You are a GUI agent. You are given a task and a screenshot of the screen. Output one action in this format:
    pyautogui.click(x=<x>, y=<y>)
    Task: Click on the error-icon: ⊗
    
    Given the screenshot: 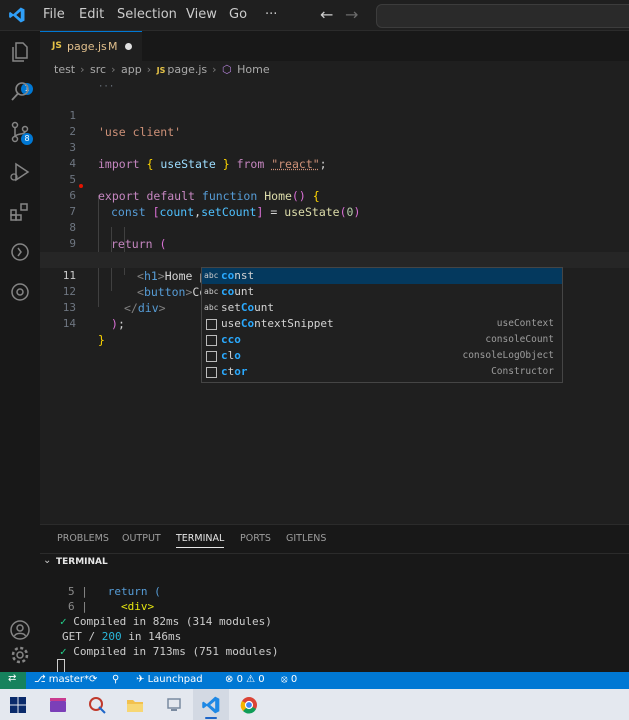 What is the action you would take?
    pyautogui.click(x=229, y=679)
    